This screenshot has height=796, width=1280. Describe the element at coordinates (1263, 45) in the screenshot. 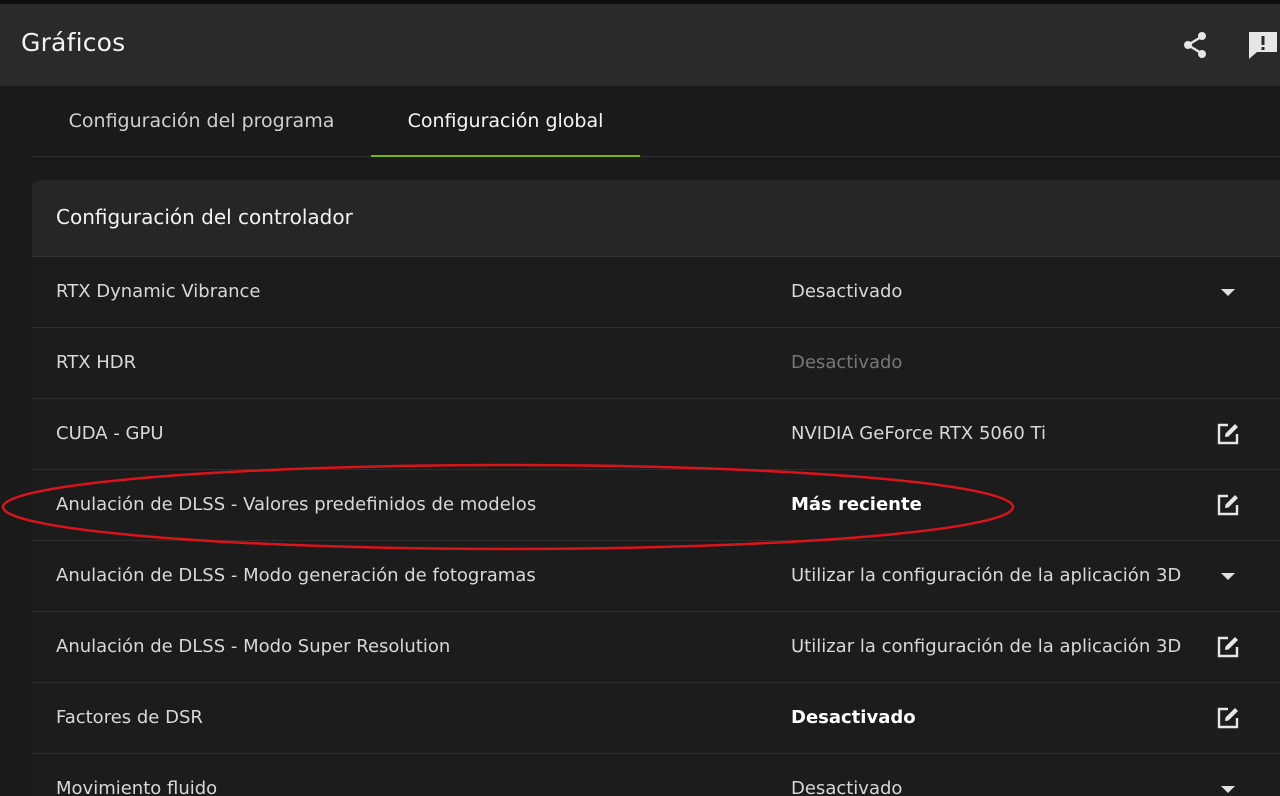

I see `feedback-icon` at that location.